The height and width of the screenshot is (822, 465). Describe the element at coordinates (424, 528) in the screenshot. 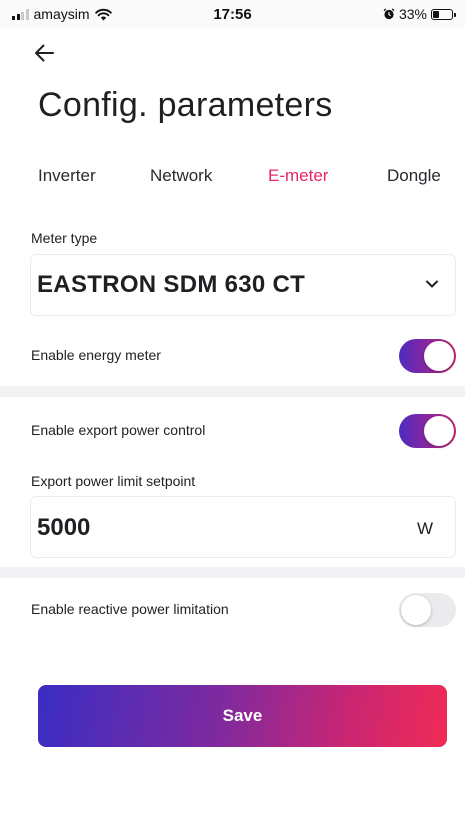

I see `export-power-limit-unit: W` at that location.